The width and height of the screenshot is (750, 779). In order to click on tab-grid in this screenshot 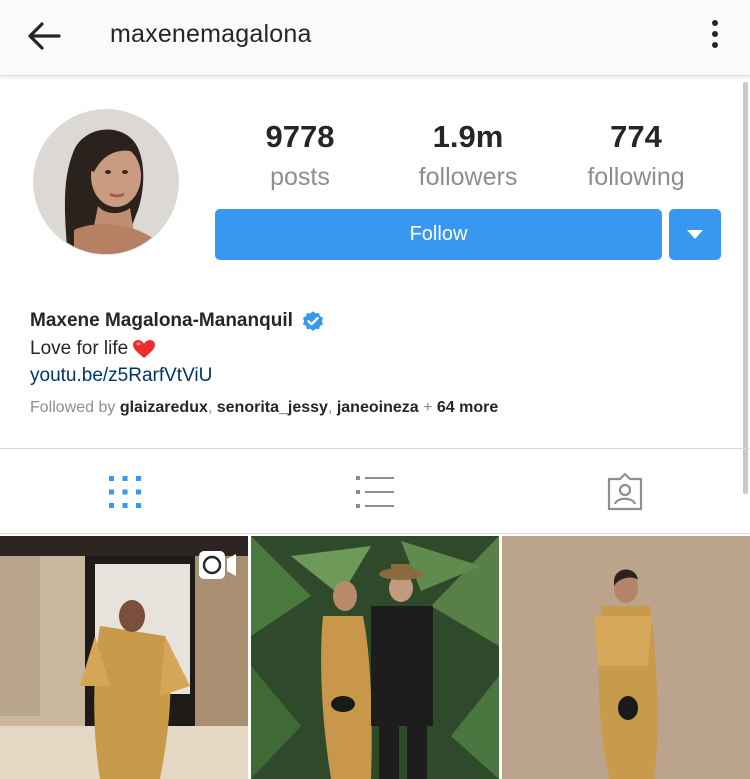, I will do `click(125, 492)`.